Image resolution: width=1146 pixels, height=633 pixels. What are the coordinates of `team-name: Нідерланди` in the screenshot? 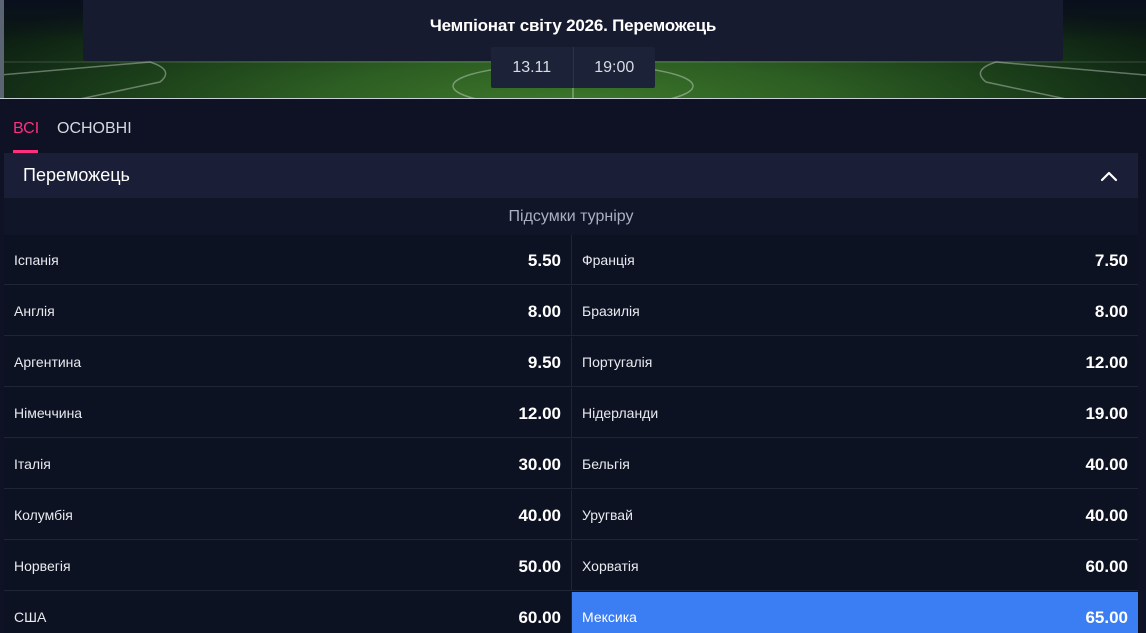 It's located at (620, 413).